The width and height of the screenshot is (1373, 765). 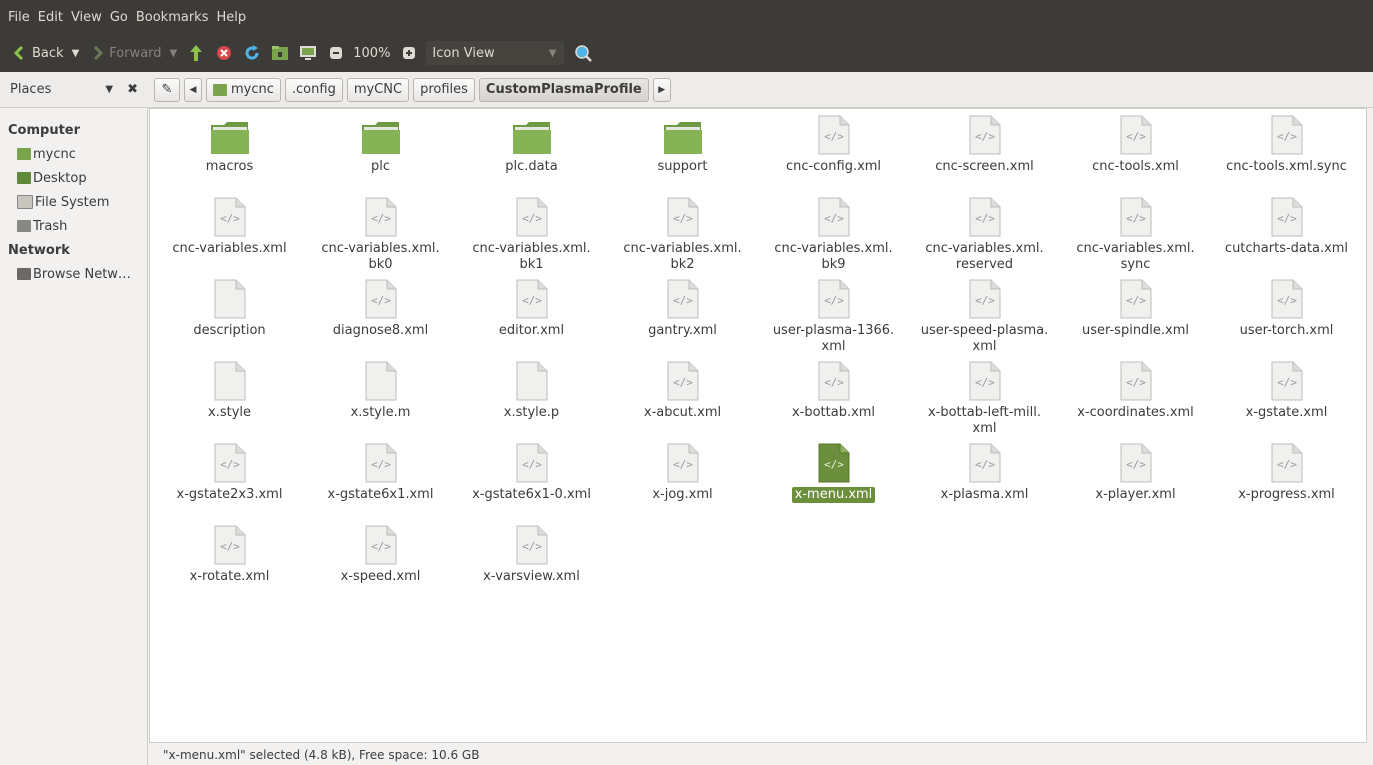 I want to click on crumb-mycnc: mycnc, so click(x=243, y=89).